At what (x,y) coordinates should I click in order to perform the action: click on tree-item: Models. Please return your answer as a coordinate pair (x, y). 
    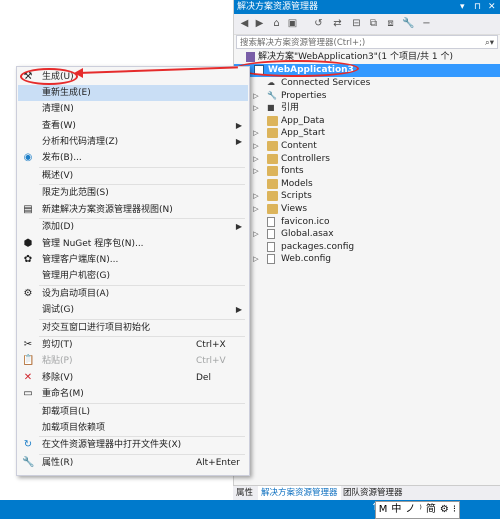
    Looking at the image, I should click on (367, 184).